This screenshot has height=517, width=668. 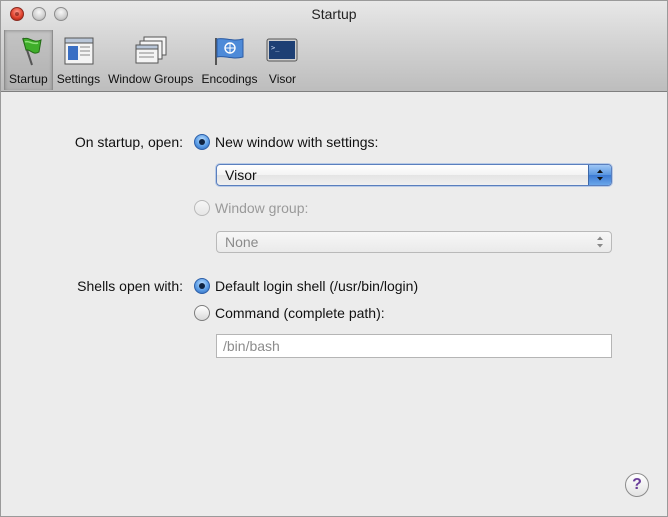 What do you see at coordinates (79, 51) in the screenshot?
I see `settings-window-icon` at bounding box center [79, 51].